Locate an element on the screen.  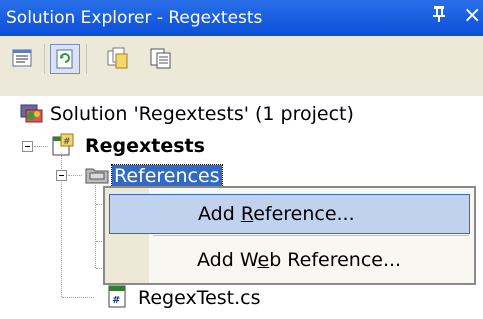
menu-separator is located at coordinates (311, 235).